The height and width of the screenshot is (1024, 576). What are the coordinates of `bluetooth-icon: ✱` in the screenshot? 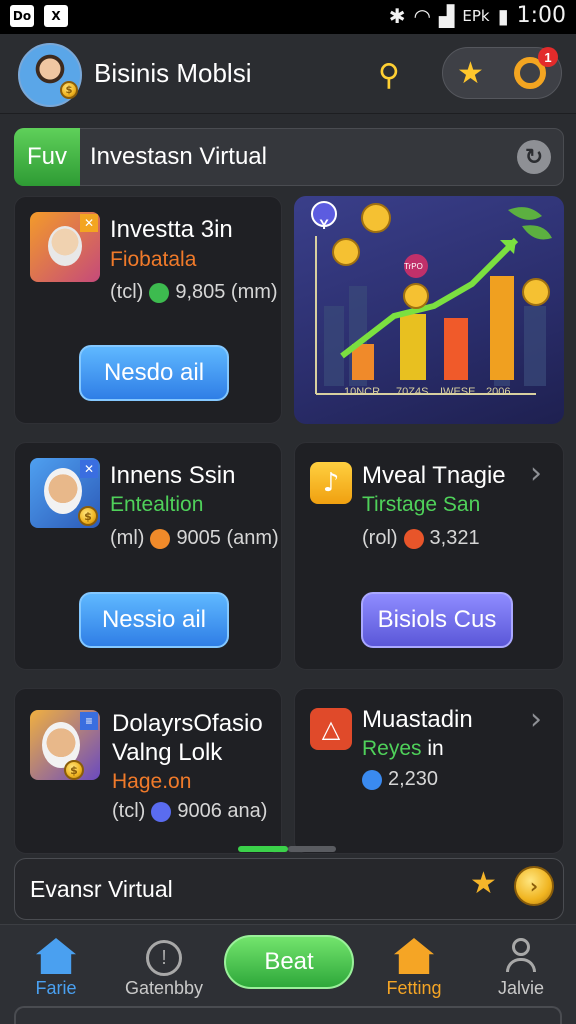 It's located at (397, 15).